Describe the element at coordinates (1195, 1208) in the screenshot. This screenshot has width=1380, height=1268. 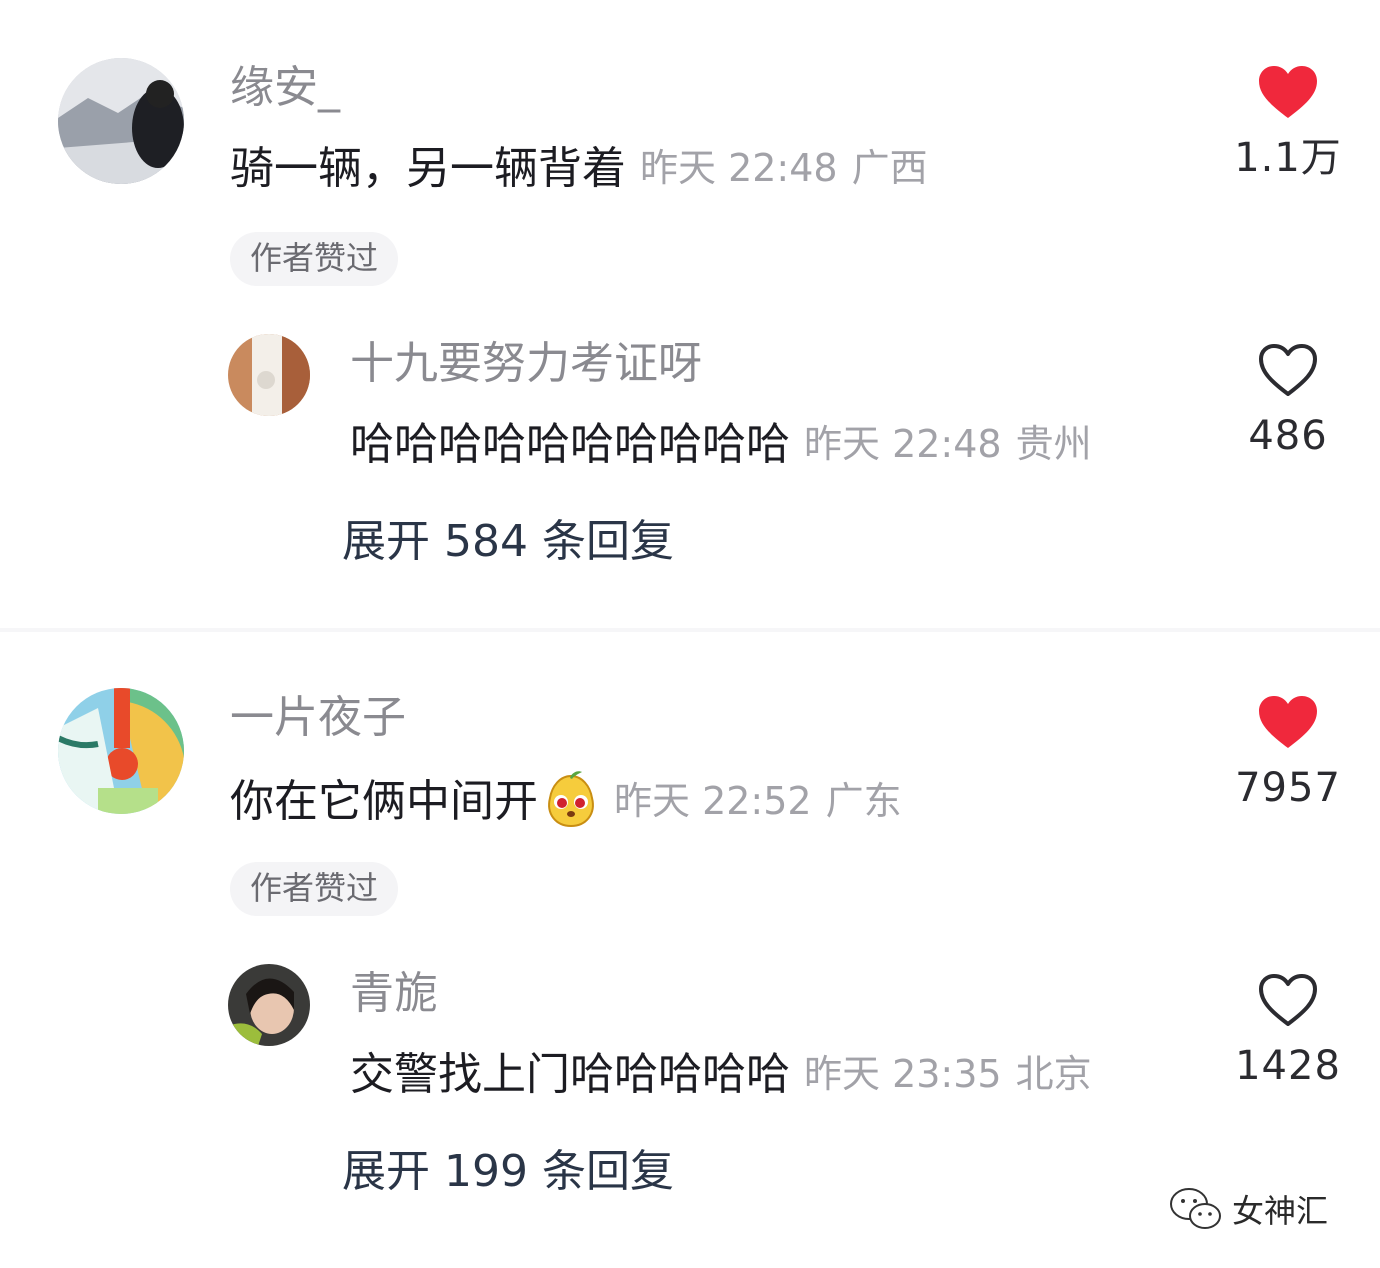
I see `wechat-icon` at that location.